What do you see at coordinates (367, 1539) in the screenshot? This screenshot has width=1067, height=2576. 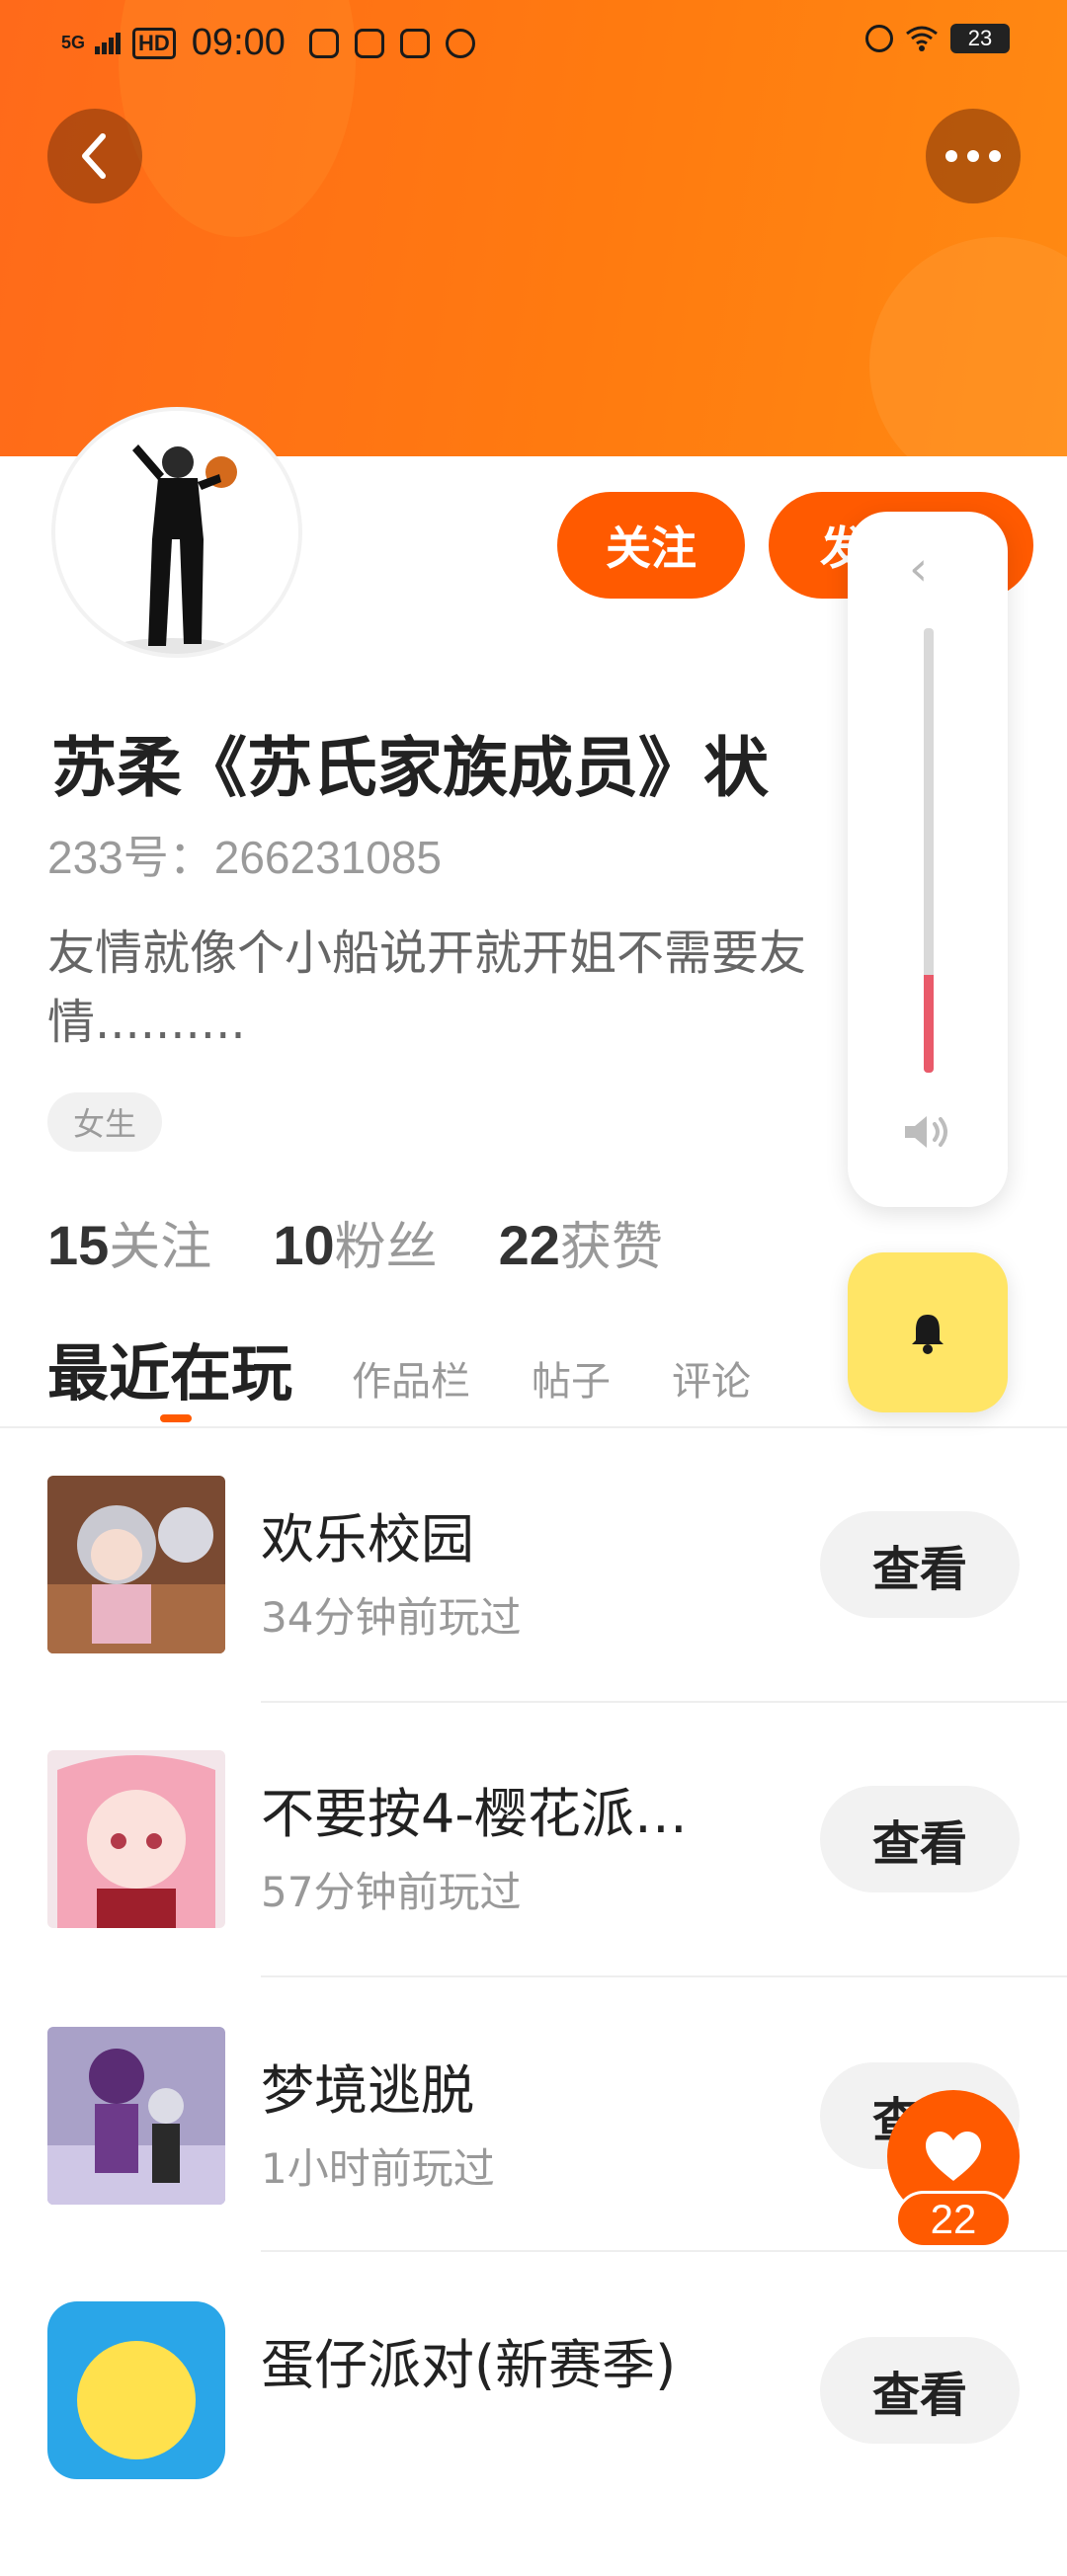 I see `game-name: 欢乐校园` at bounding box center [367, 1539].